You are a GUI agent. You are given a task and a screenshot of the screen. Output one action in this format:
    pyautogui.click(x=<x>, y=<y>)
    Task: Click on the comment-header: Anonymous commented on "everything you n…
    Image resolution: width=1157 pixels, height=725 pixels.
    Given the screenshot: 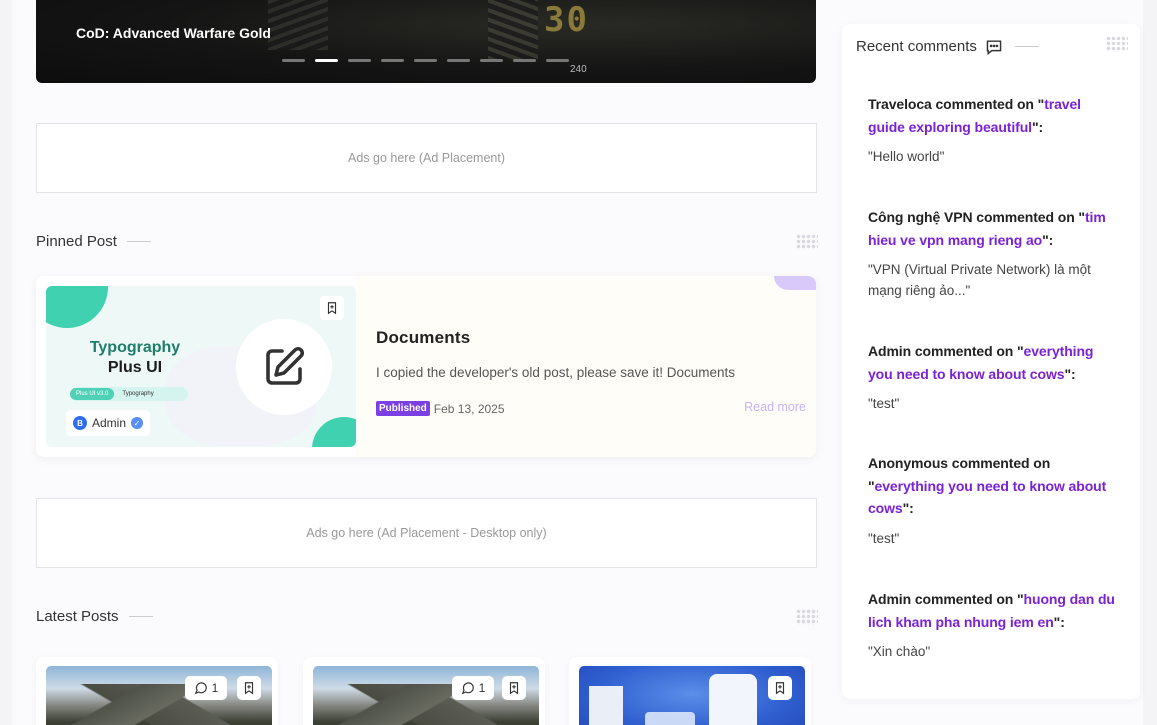 What is the action you would take?
    pyautogui.click(x=993, y=486)
    